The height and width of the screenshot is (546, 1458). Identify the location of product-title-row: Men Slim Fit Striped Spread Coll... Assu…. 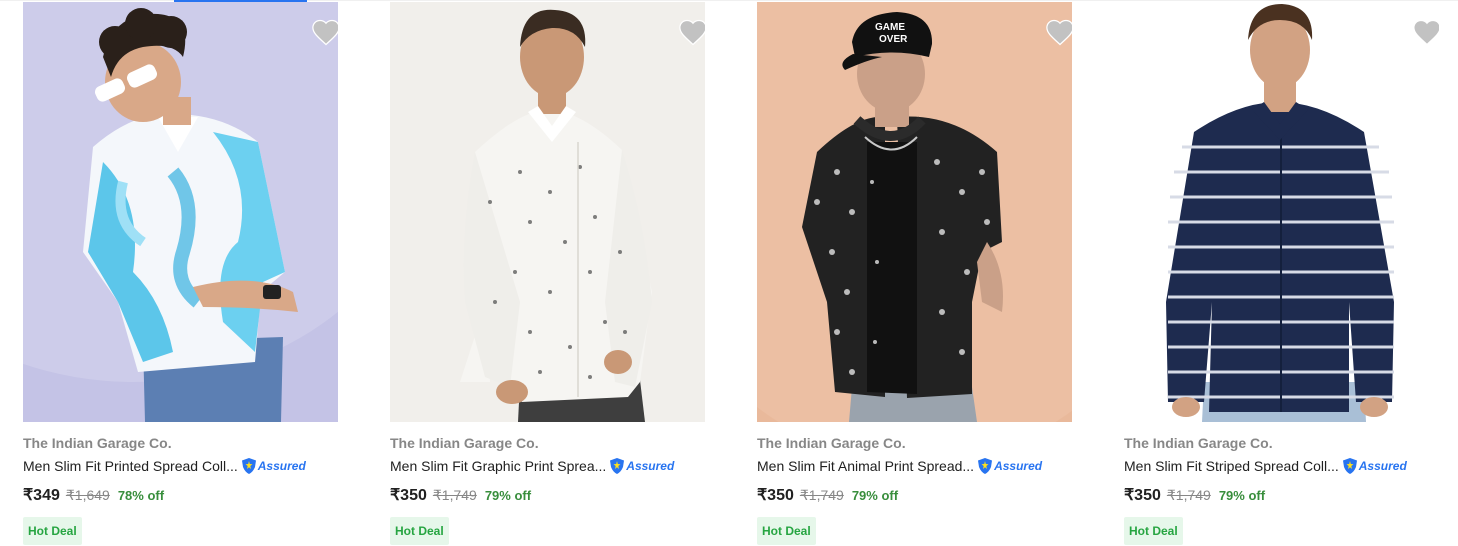
(1281, 466).